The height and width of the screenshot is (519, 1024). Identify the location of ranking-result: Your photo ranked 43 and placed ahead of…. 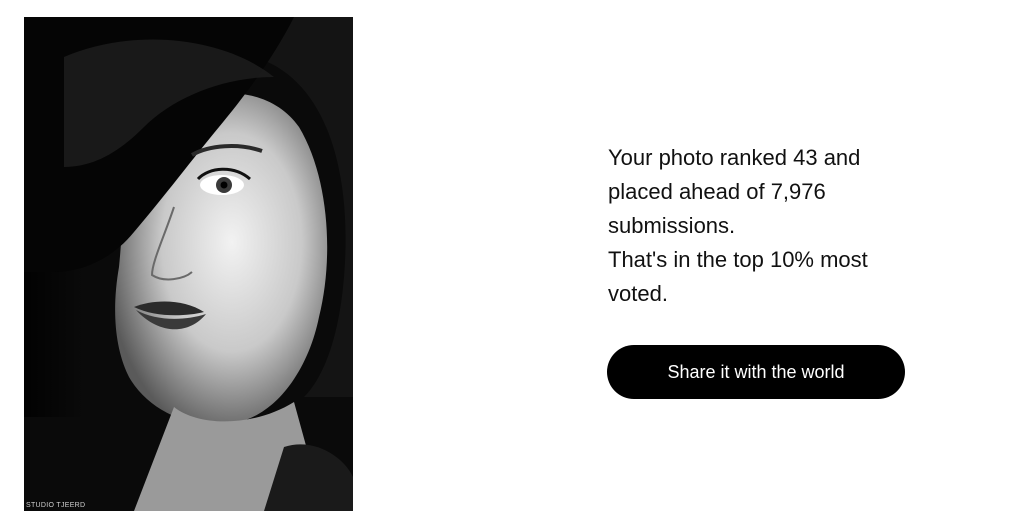
(758, 226).